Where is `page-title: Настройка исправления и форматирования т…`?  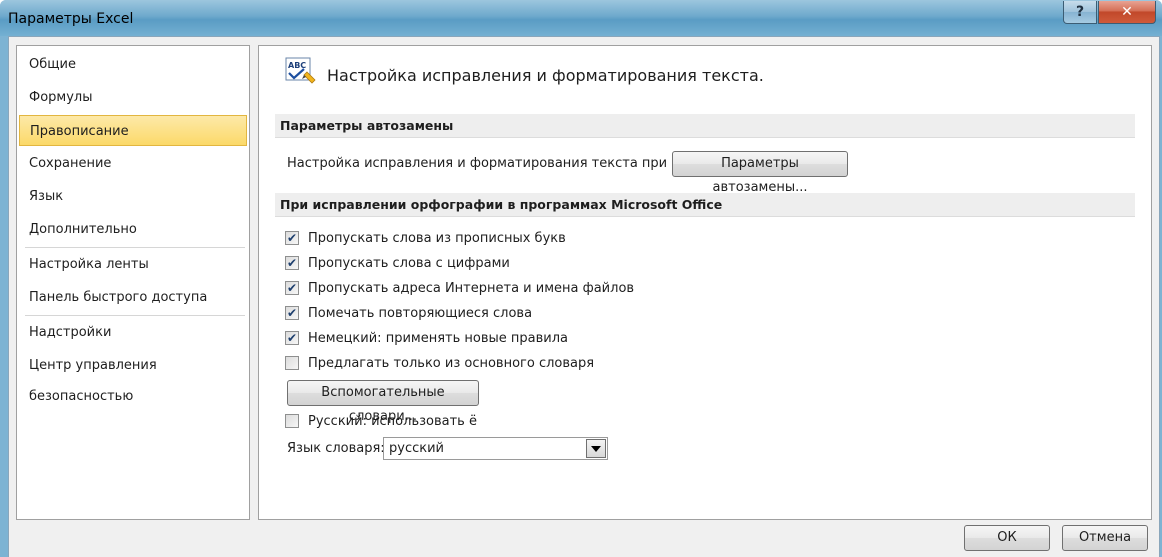 page-title: Настройка исправления и форматирования т… is located at coordinates (545, 75).